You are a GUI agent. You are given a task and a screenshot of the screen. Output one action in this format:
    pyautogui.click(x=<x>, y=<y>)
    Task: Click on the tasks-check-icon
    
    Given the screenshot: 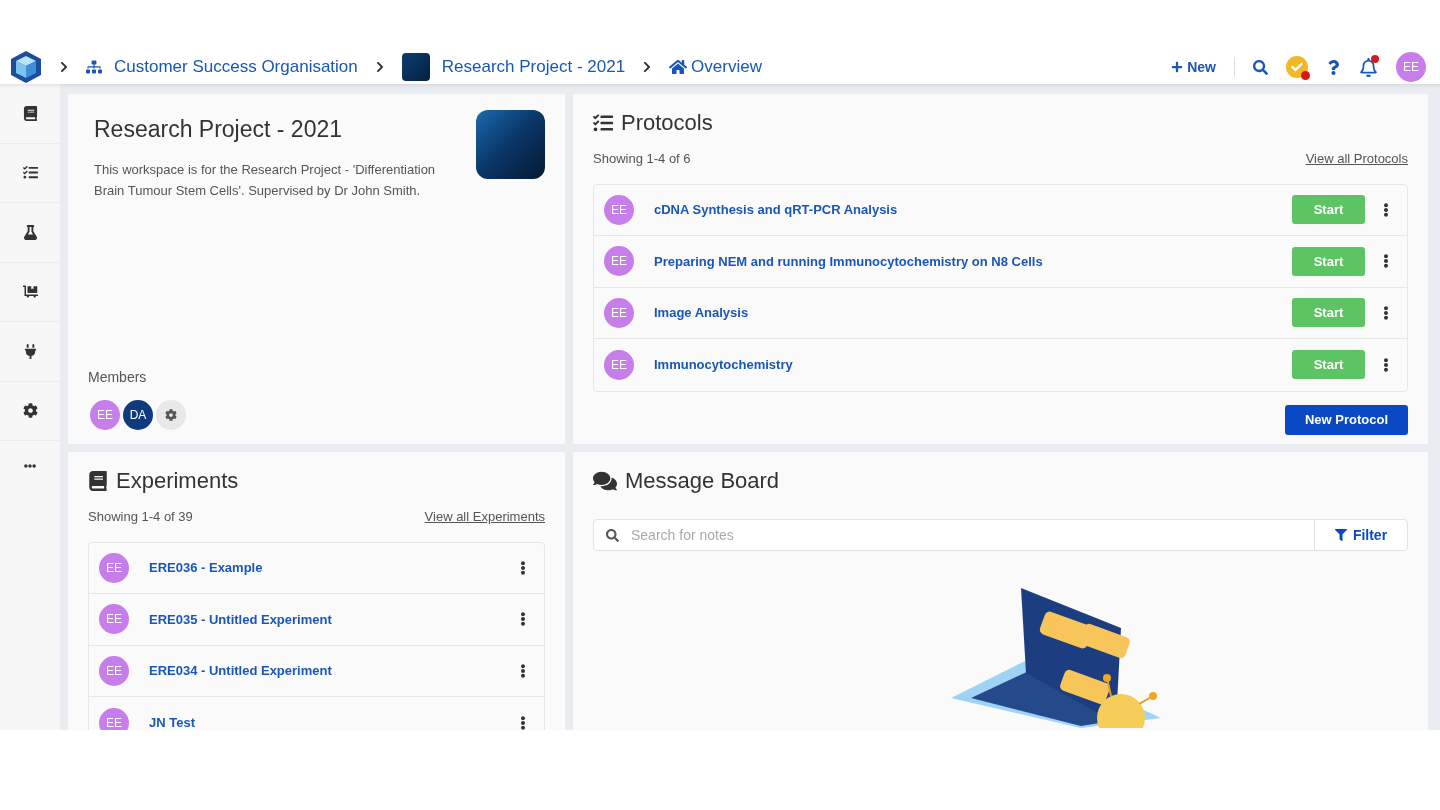 What is the action you would take?
    pyautogui.click(x=1297, y=67)
    